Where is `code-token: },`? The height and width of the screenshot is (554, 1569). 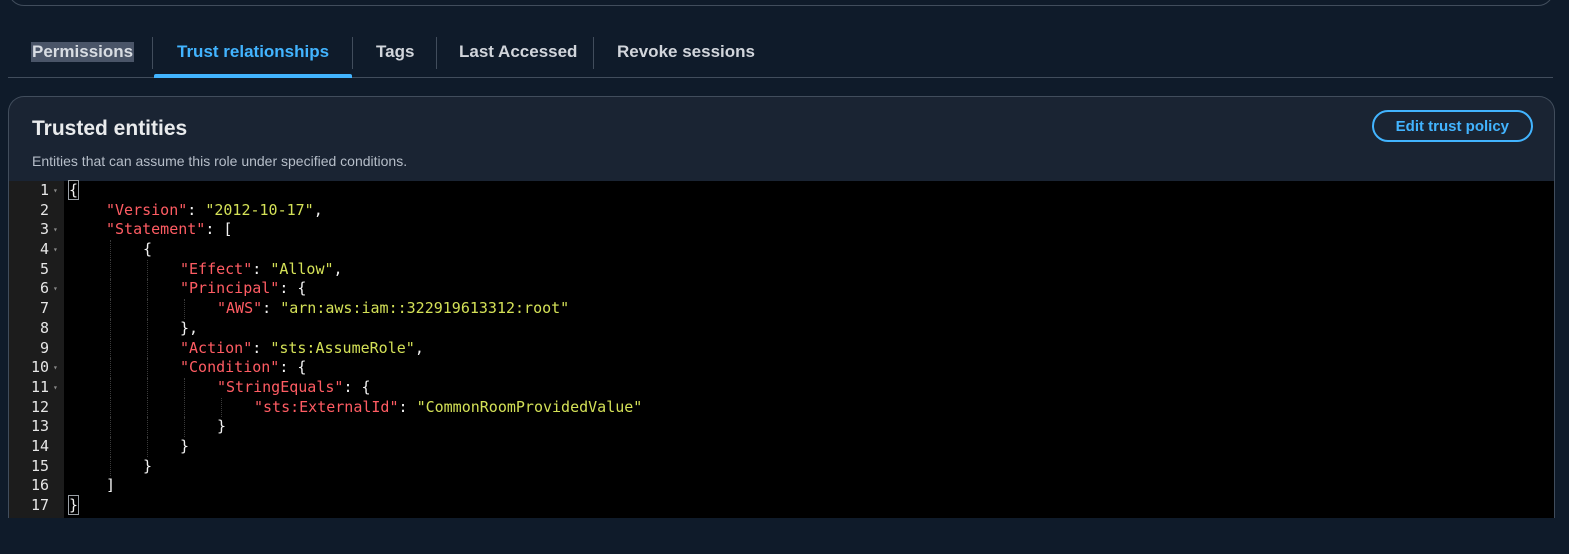 code-token: }, is located at coordinates (189, 327).